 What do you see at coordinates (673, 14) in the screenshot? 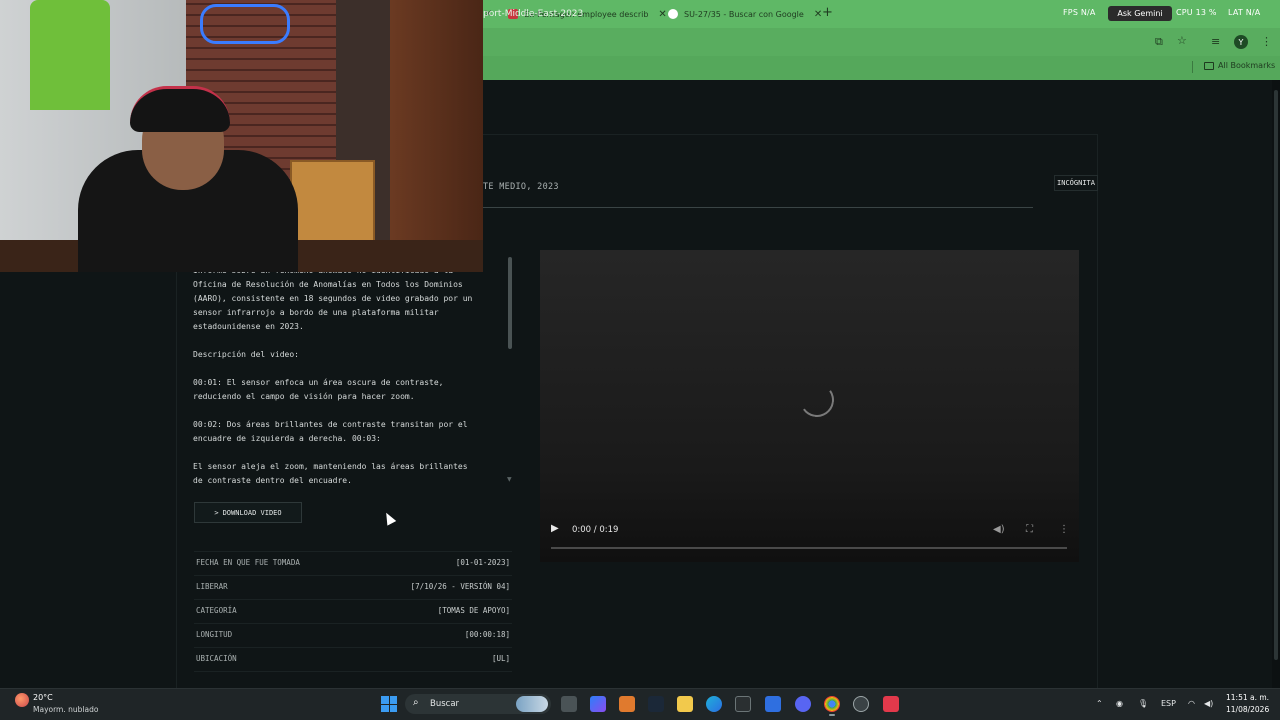
I see `google-favicon-icon` at bounding box center [673, 14].